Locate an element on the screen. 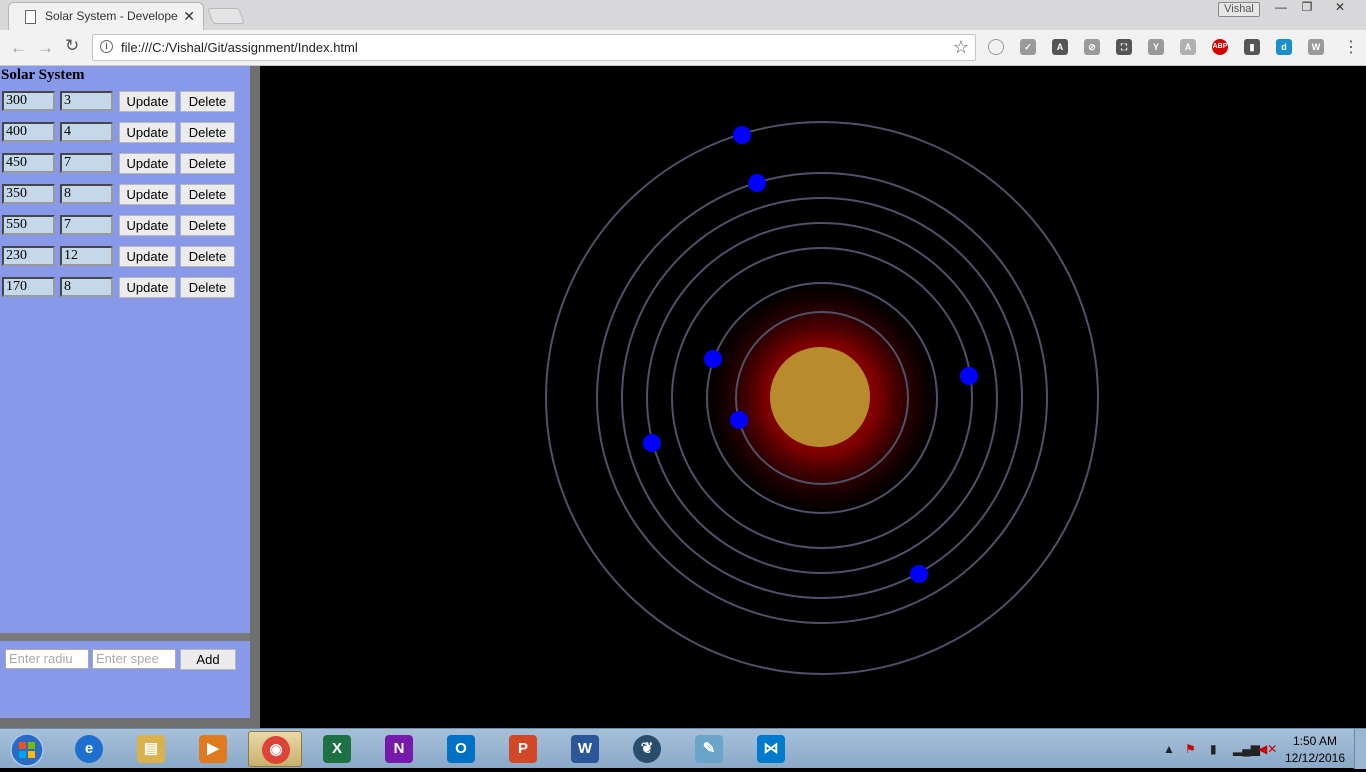 This screenshot has height=772, width=1366. close-window-button: ✕ is located at coordinates (1340, 9).